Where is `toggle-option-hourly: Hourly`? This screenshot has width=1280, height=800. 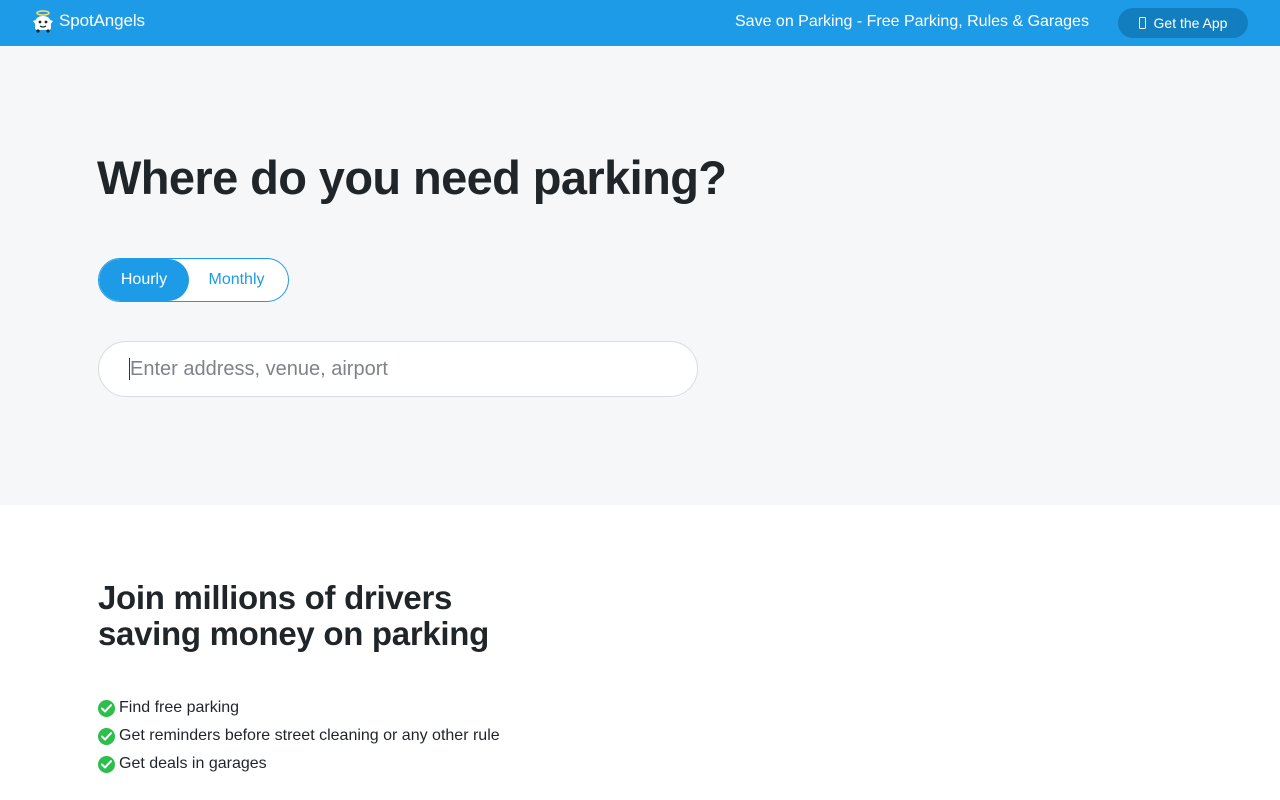 toggle-option-hourly: Hourly is located at coordinates (144, 280).